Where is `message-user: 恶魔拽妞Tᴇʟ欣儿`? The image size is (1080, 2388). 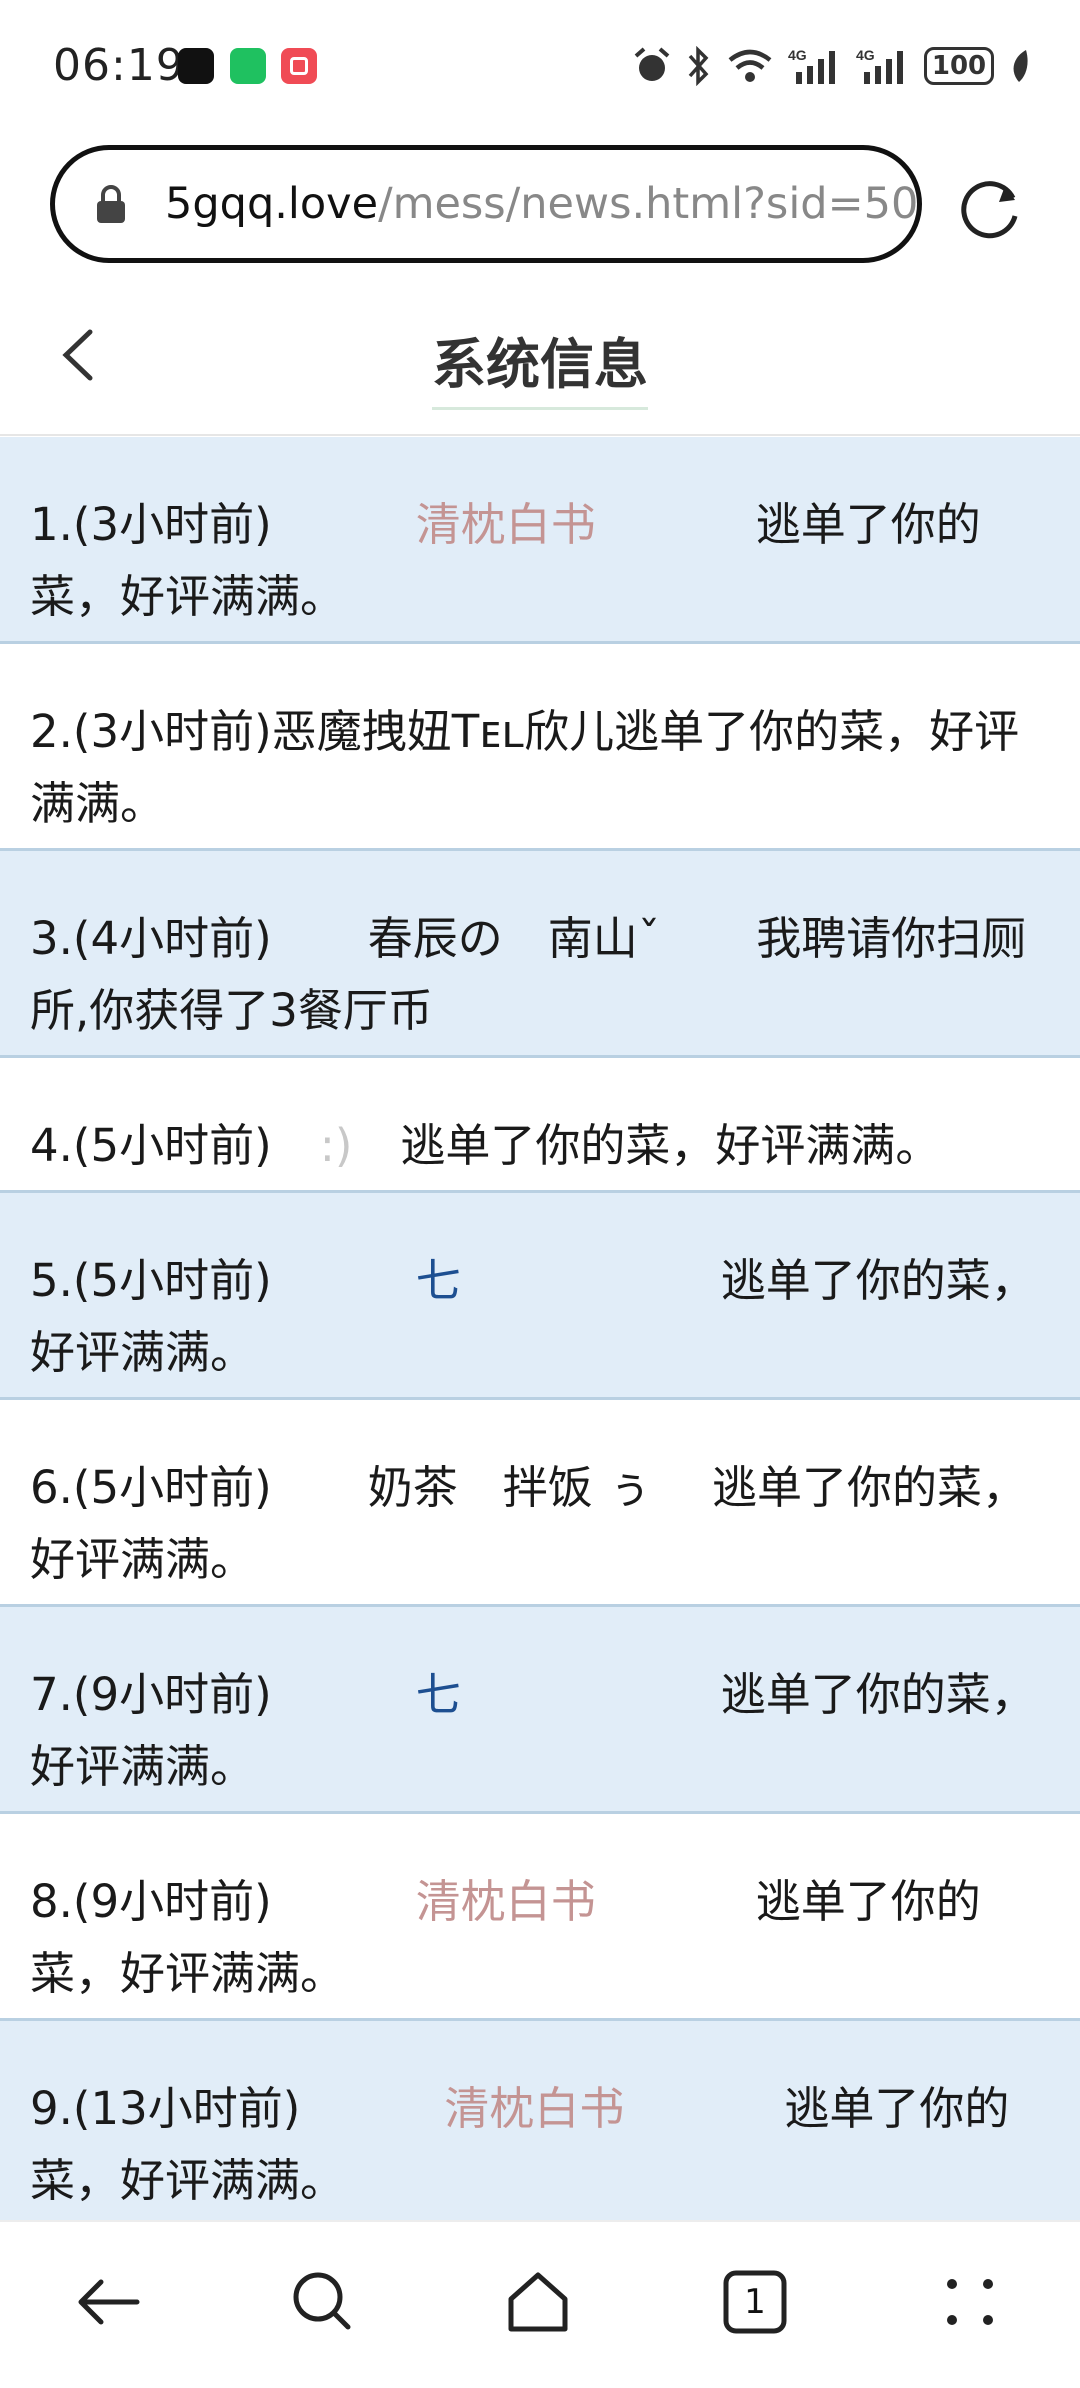 message-user: 恶魔拽妞Tᴇʟ欣儿 is located at coordinates (443, 731).